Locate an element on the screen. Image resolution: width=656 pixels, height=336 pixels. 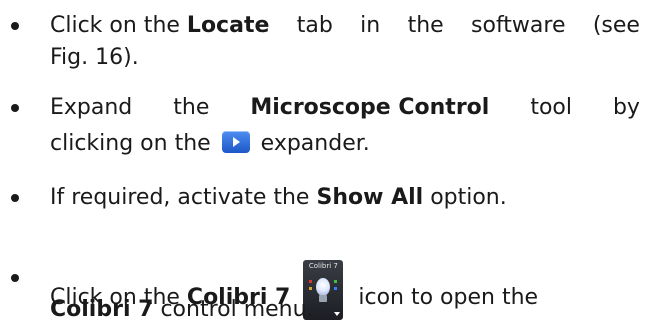
step-1-text-e: software is located at coordinates (518, 25).